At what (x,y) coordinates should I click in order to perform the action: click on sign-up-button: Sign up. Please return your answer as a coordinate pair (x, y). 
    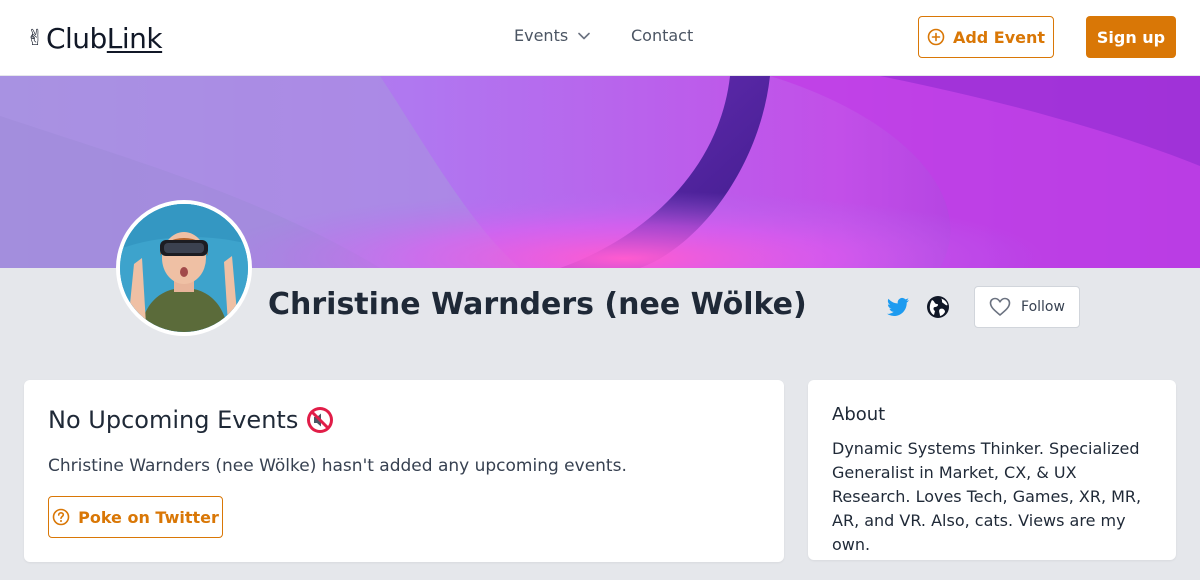
    Looking at the image, I should click on (1131, 37).